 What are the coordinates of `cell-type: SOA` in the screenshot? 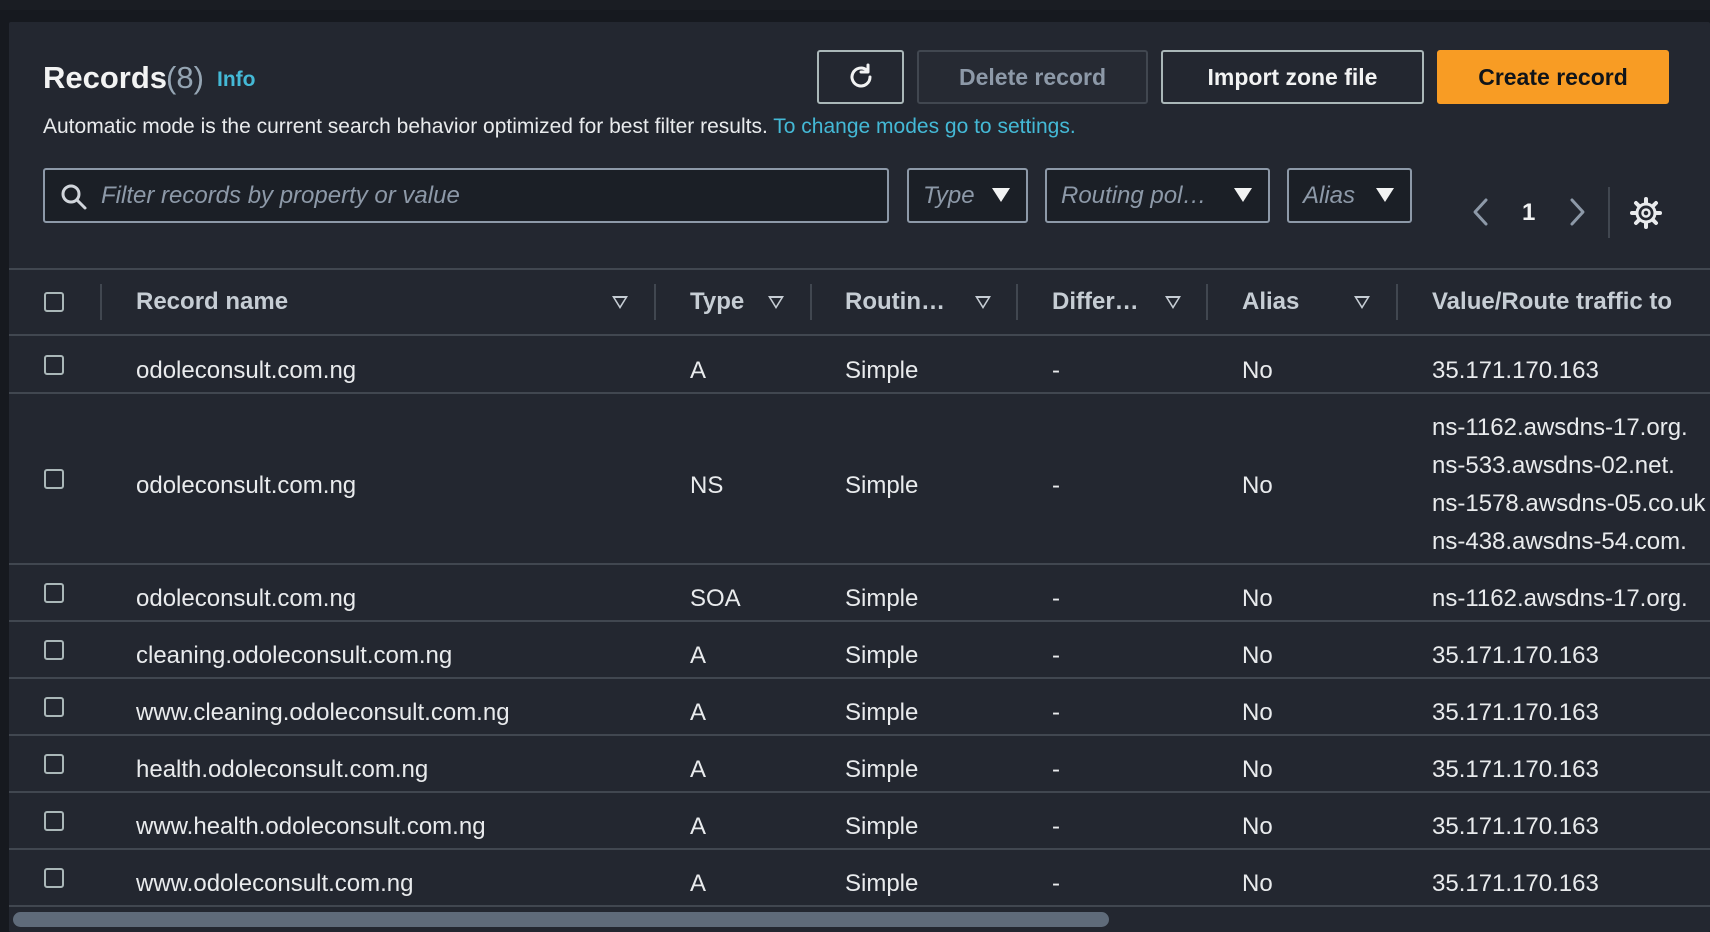 It's located at (715, 598).